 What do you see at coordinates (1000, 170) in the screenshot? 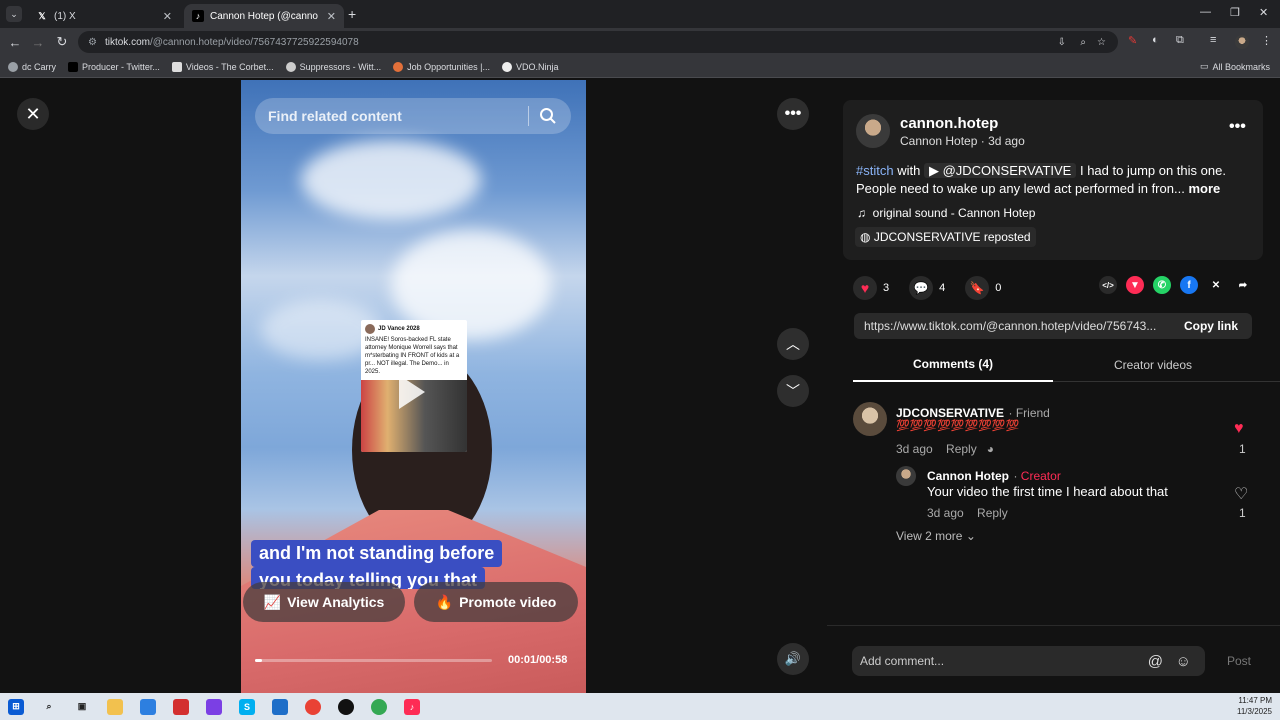
I see `mention-chip: ▶ @JDCONSERVATIVE` at bounding box center [1000, 170].